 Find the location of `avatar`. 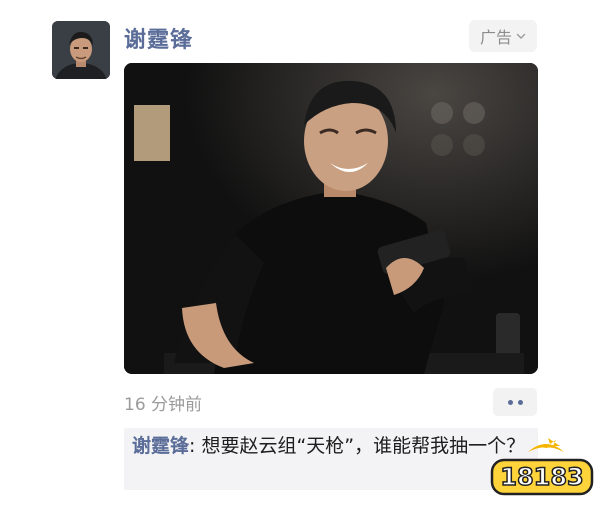

avatar is located at coordinates (81, 50).